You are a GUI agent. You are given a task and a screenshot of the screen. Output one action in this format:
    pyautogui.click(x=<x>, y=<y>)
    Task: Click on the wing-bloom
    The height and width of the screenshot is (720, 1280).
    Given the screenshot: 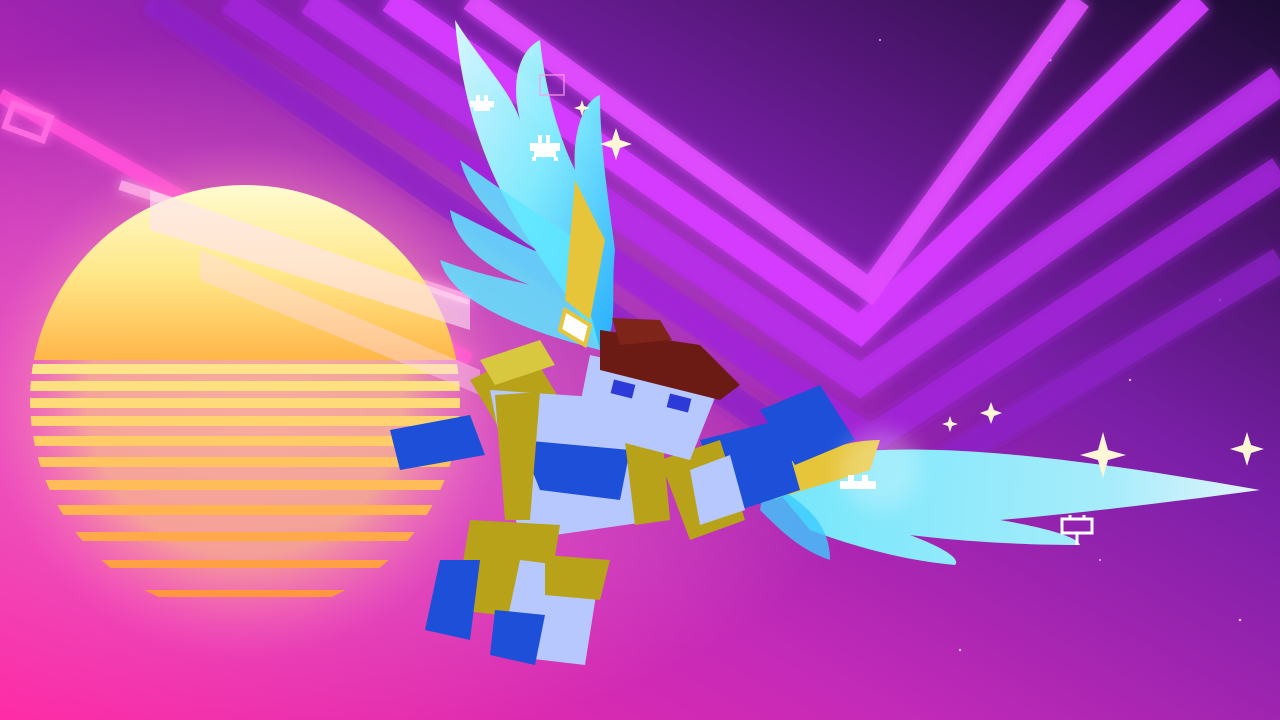 What is the action you would take?
    pyautogui.click(x=880, y=470)
    